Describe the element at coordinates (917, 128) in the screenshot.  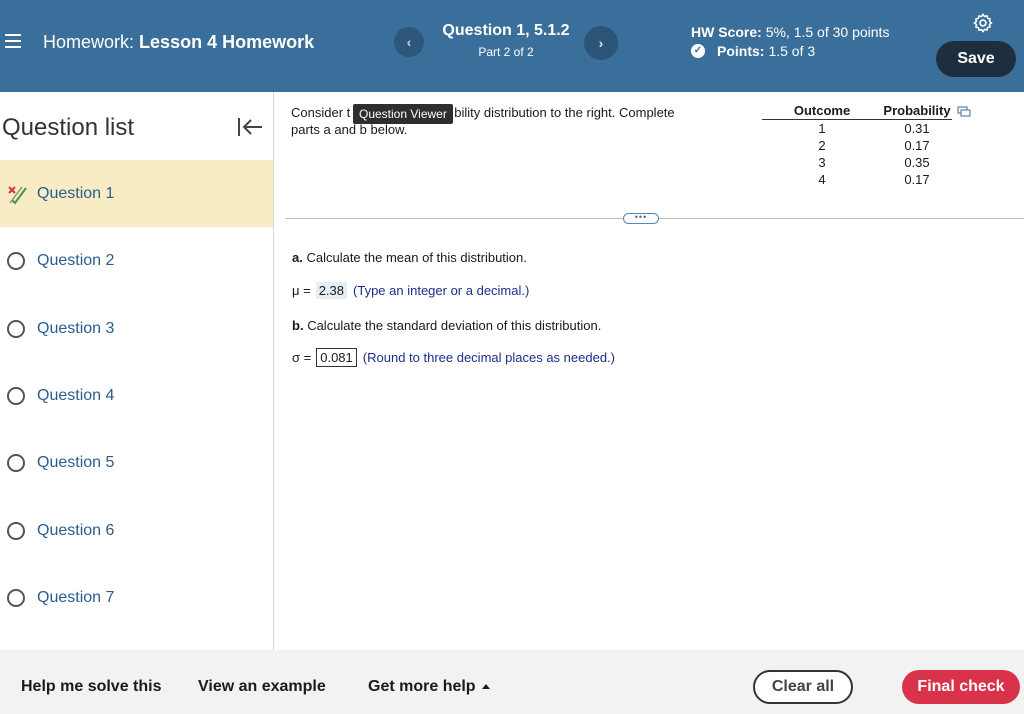
I see `table-cell-probability: 0.31` at that location.